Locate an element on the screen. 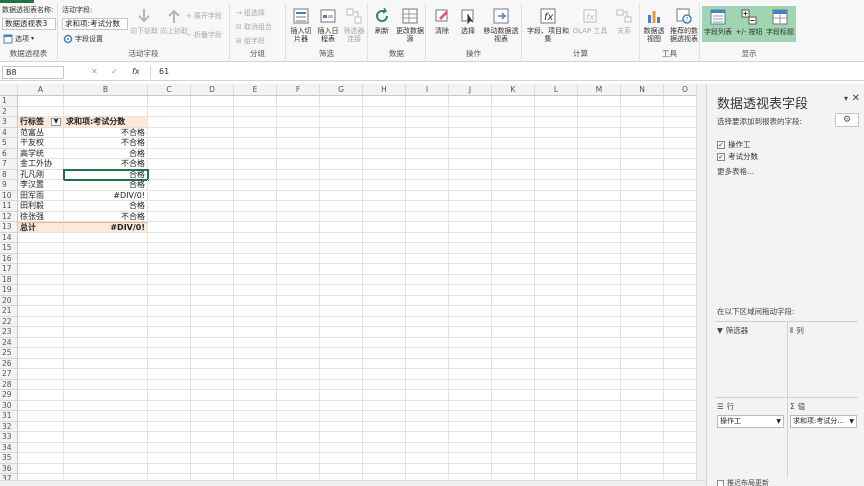  enter-icon: ✓ is located at coordinates (114, 71).